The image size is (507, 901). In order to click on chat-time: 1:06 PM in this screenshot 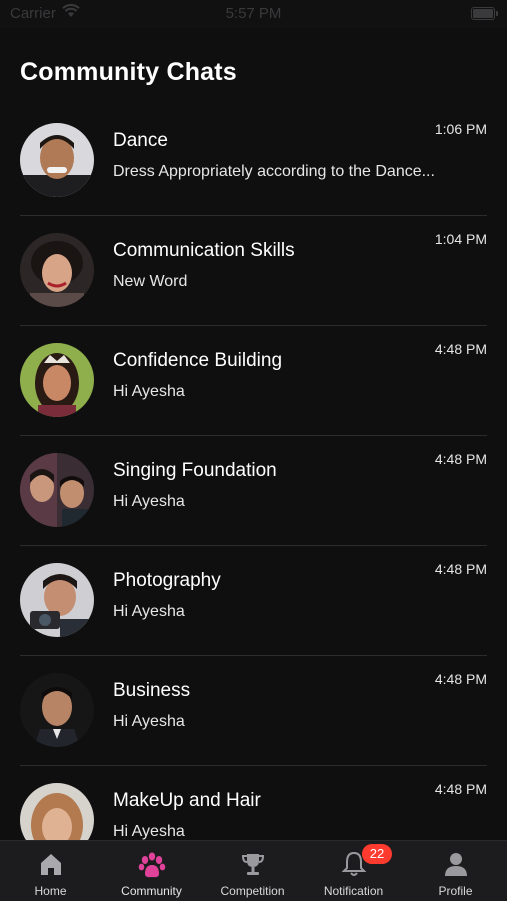, I will do `click(460, 129)`.